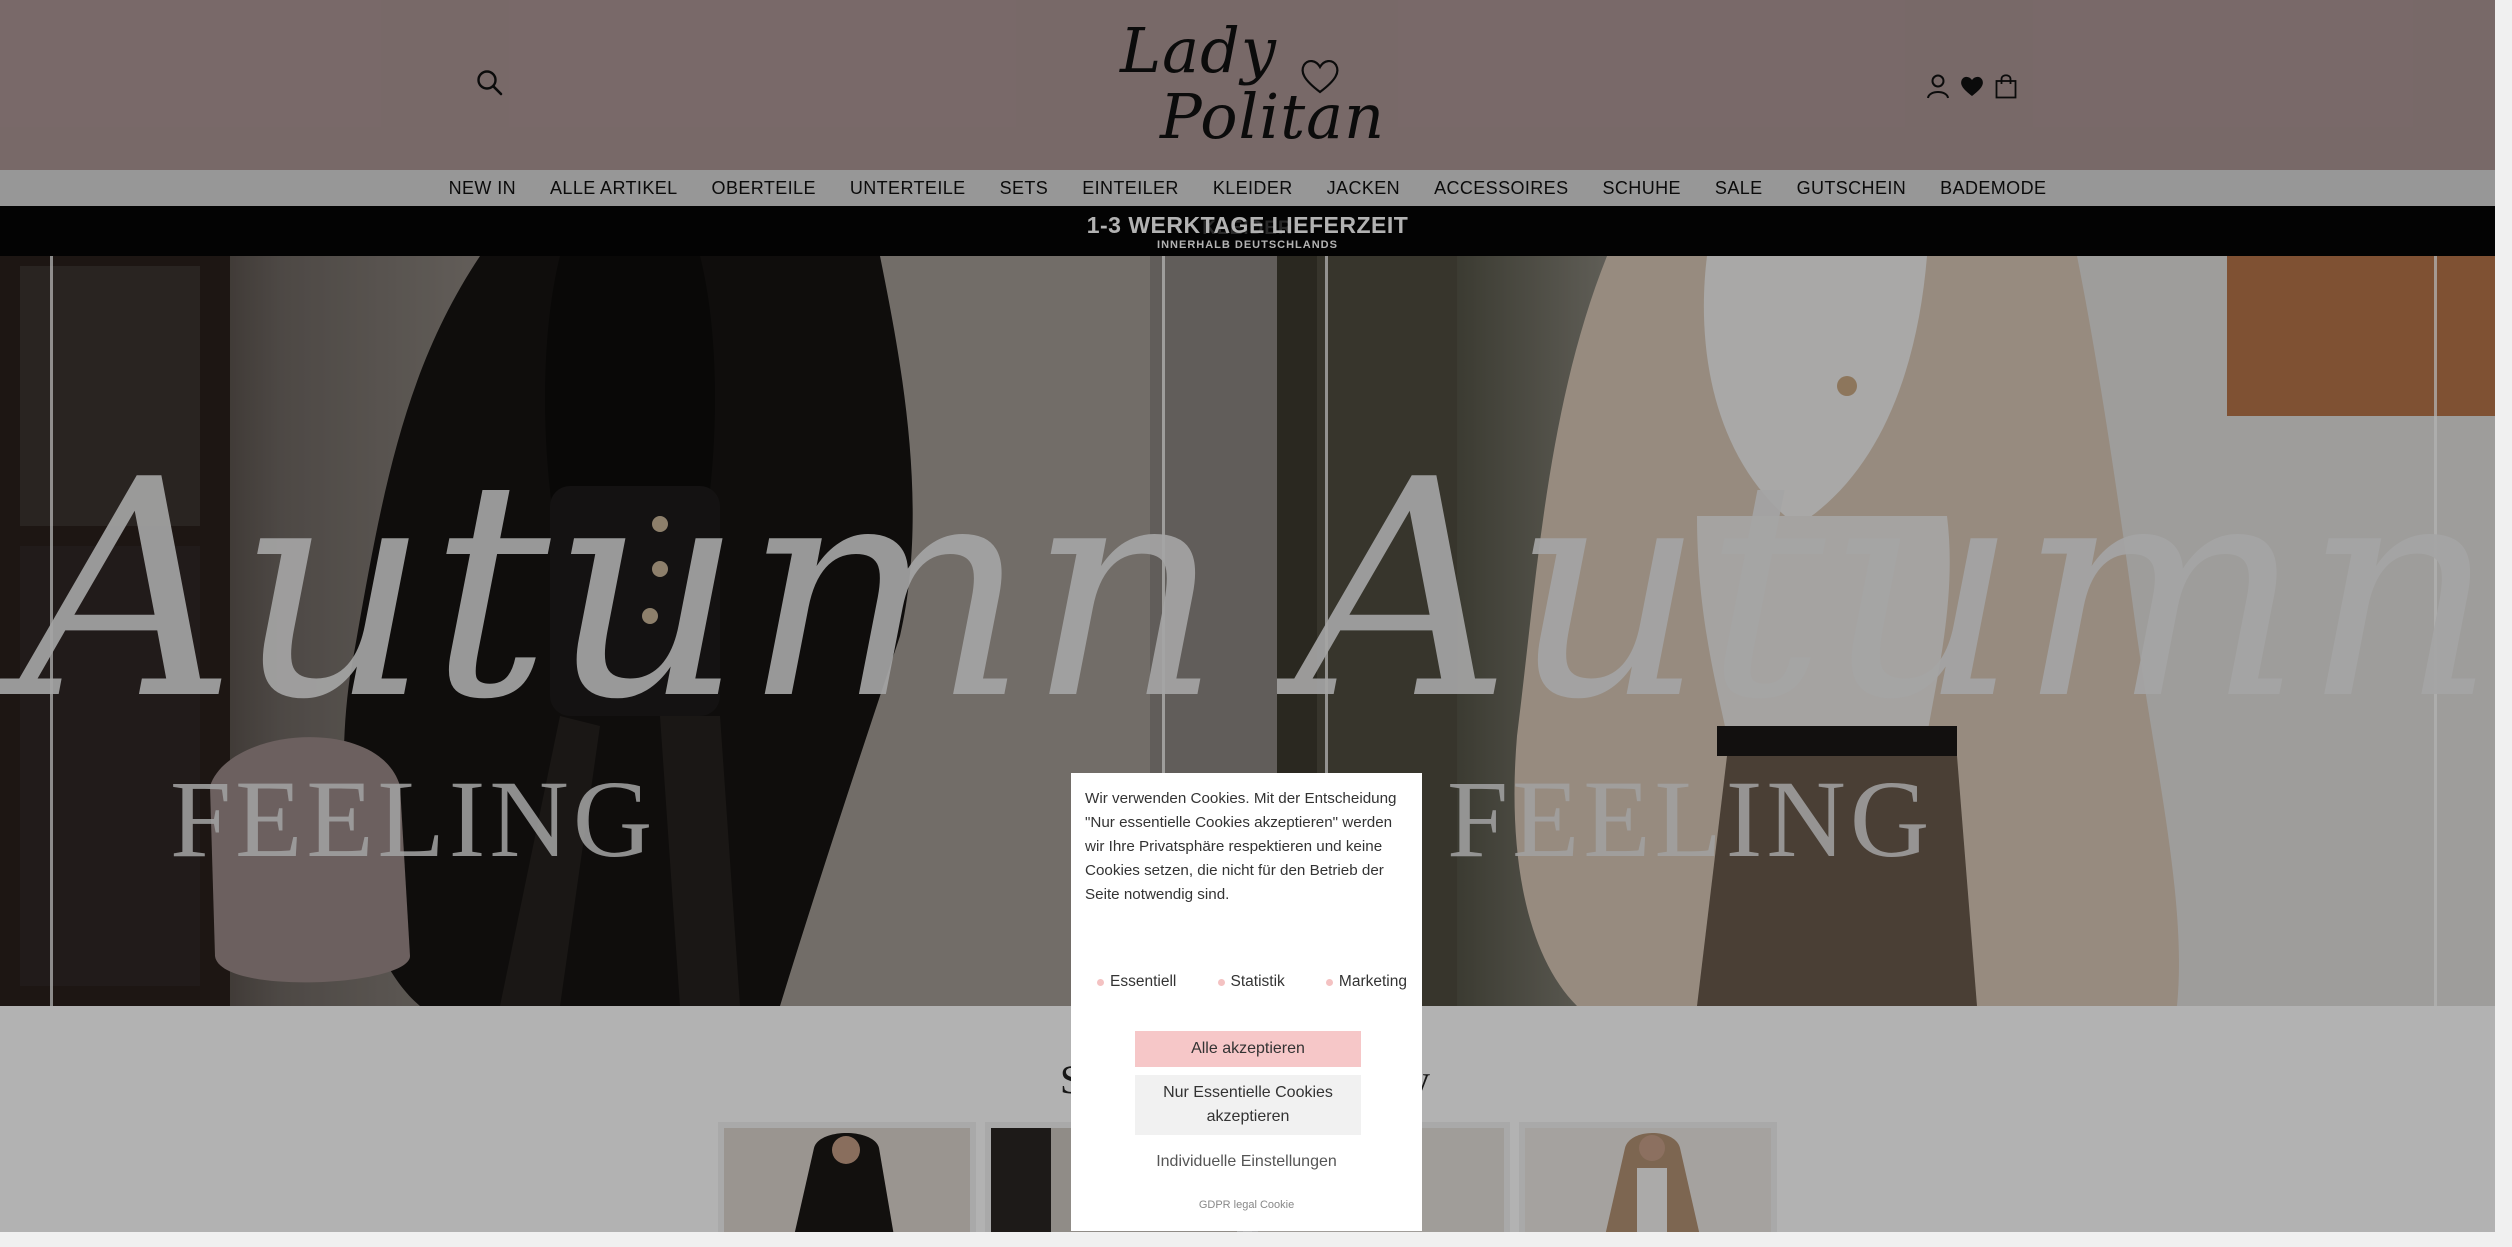  I want to click on essential-checkbox, so click(1100, 982).